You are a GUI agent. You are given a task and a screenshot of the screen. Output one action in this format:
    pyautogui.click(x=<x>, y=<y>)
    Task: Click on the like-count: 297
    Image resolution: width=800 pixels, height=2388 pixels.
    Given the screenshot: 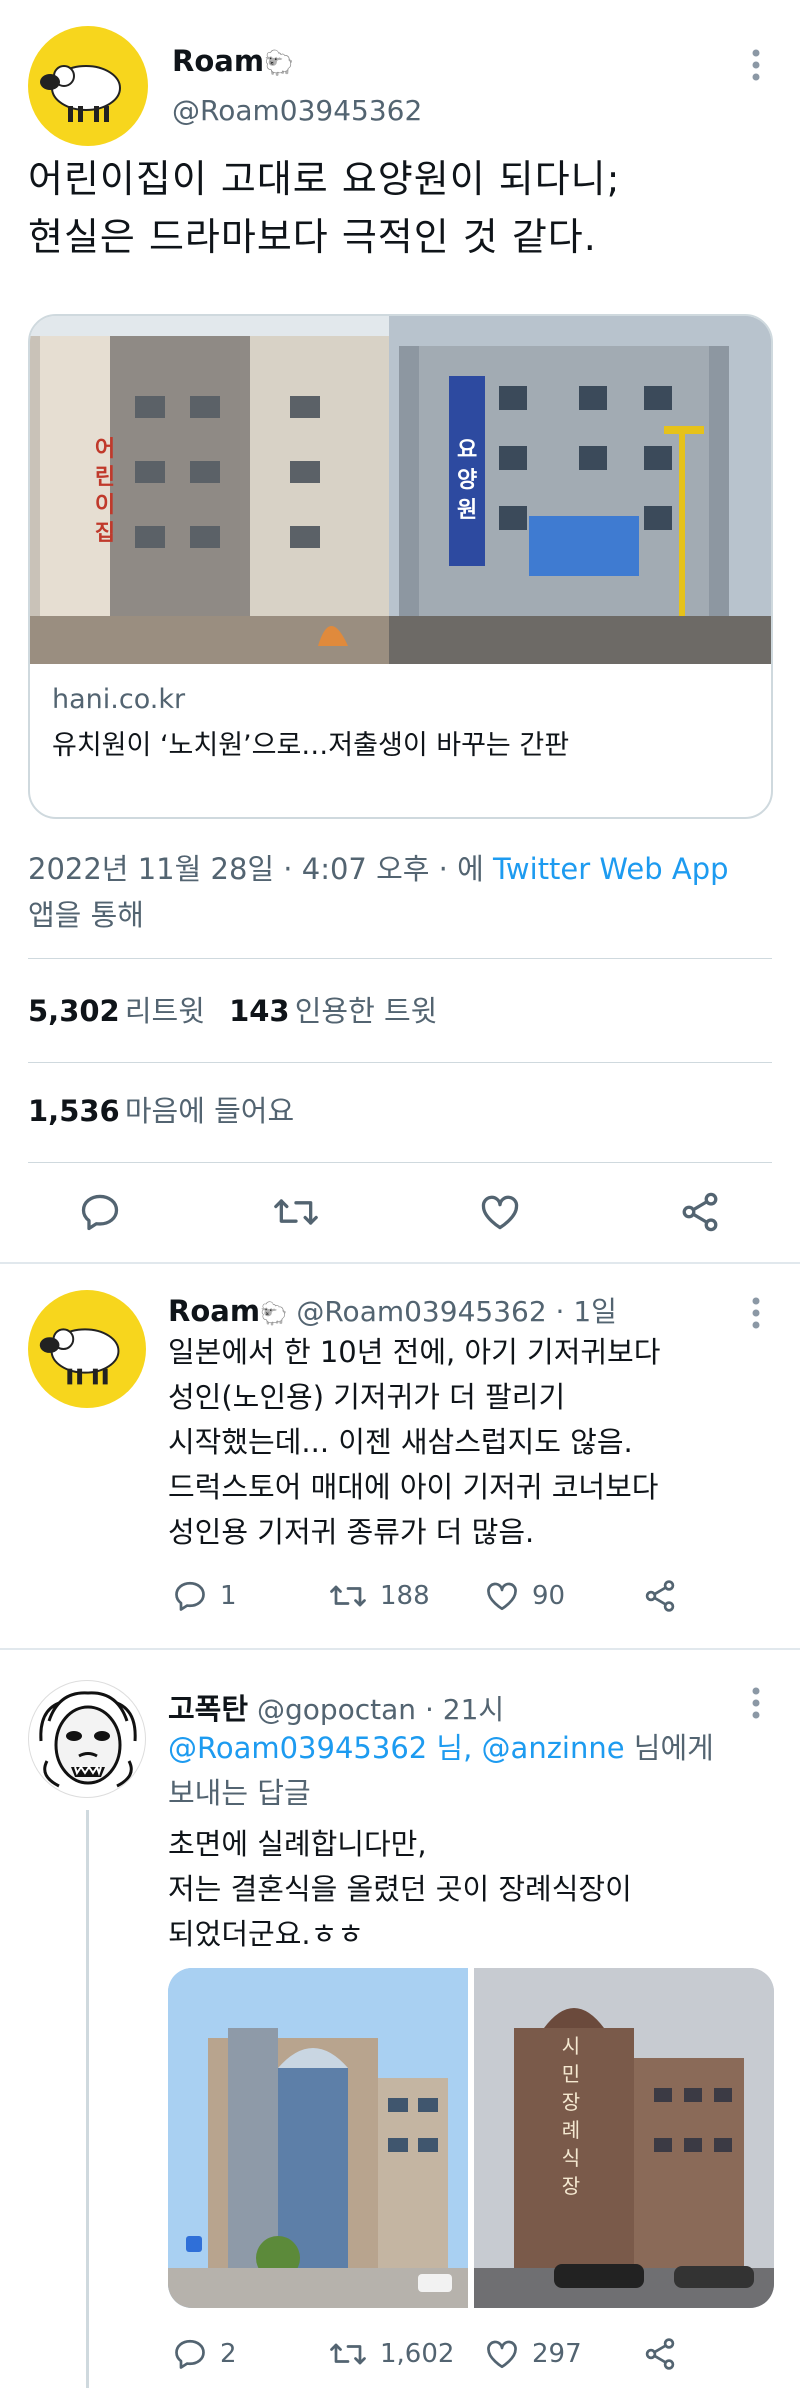 What is the action you would take?
    pyautogui.click(x=557, y=2354)
    